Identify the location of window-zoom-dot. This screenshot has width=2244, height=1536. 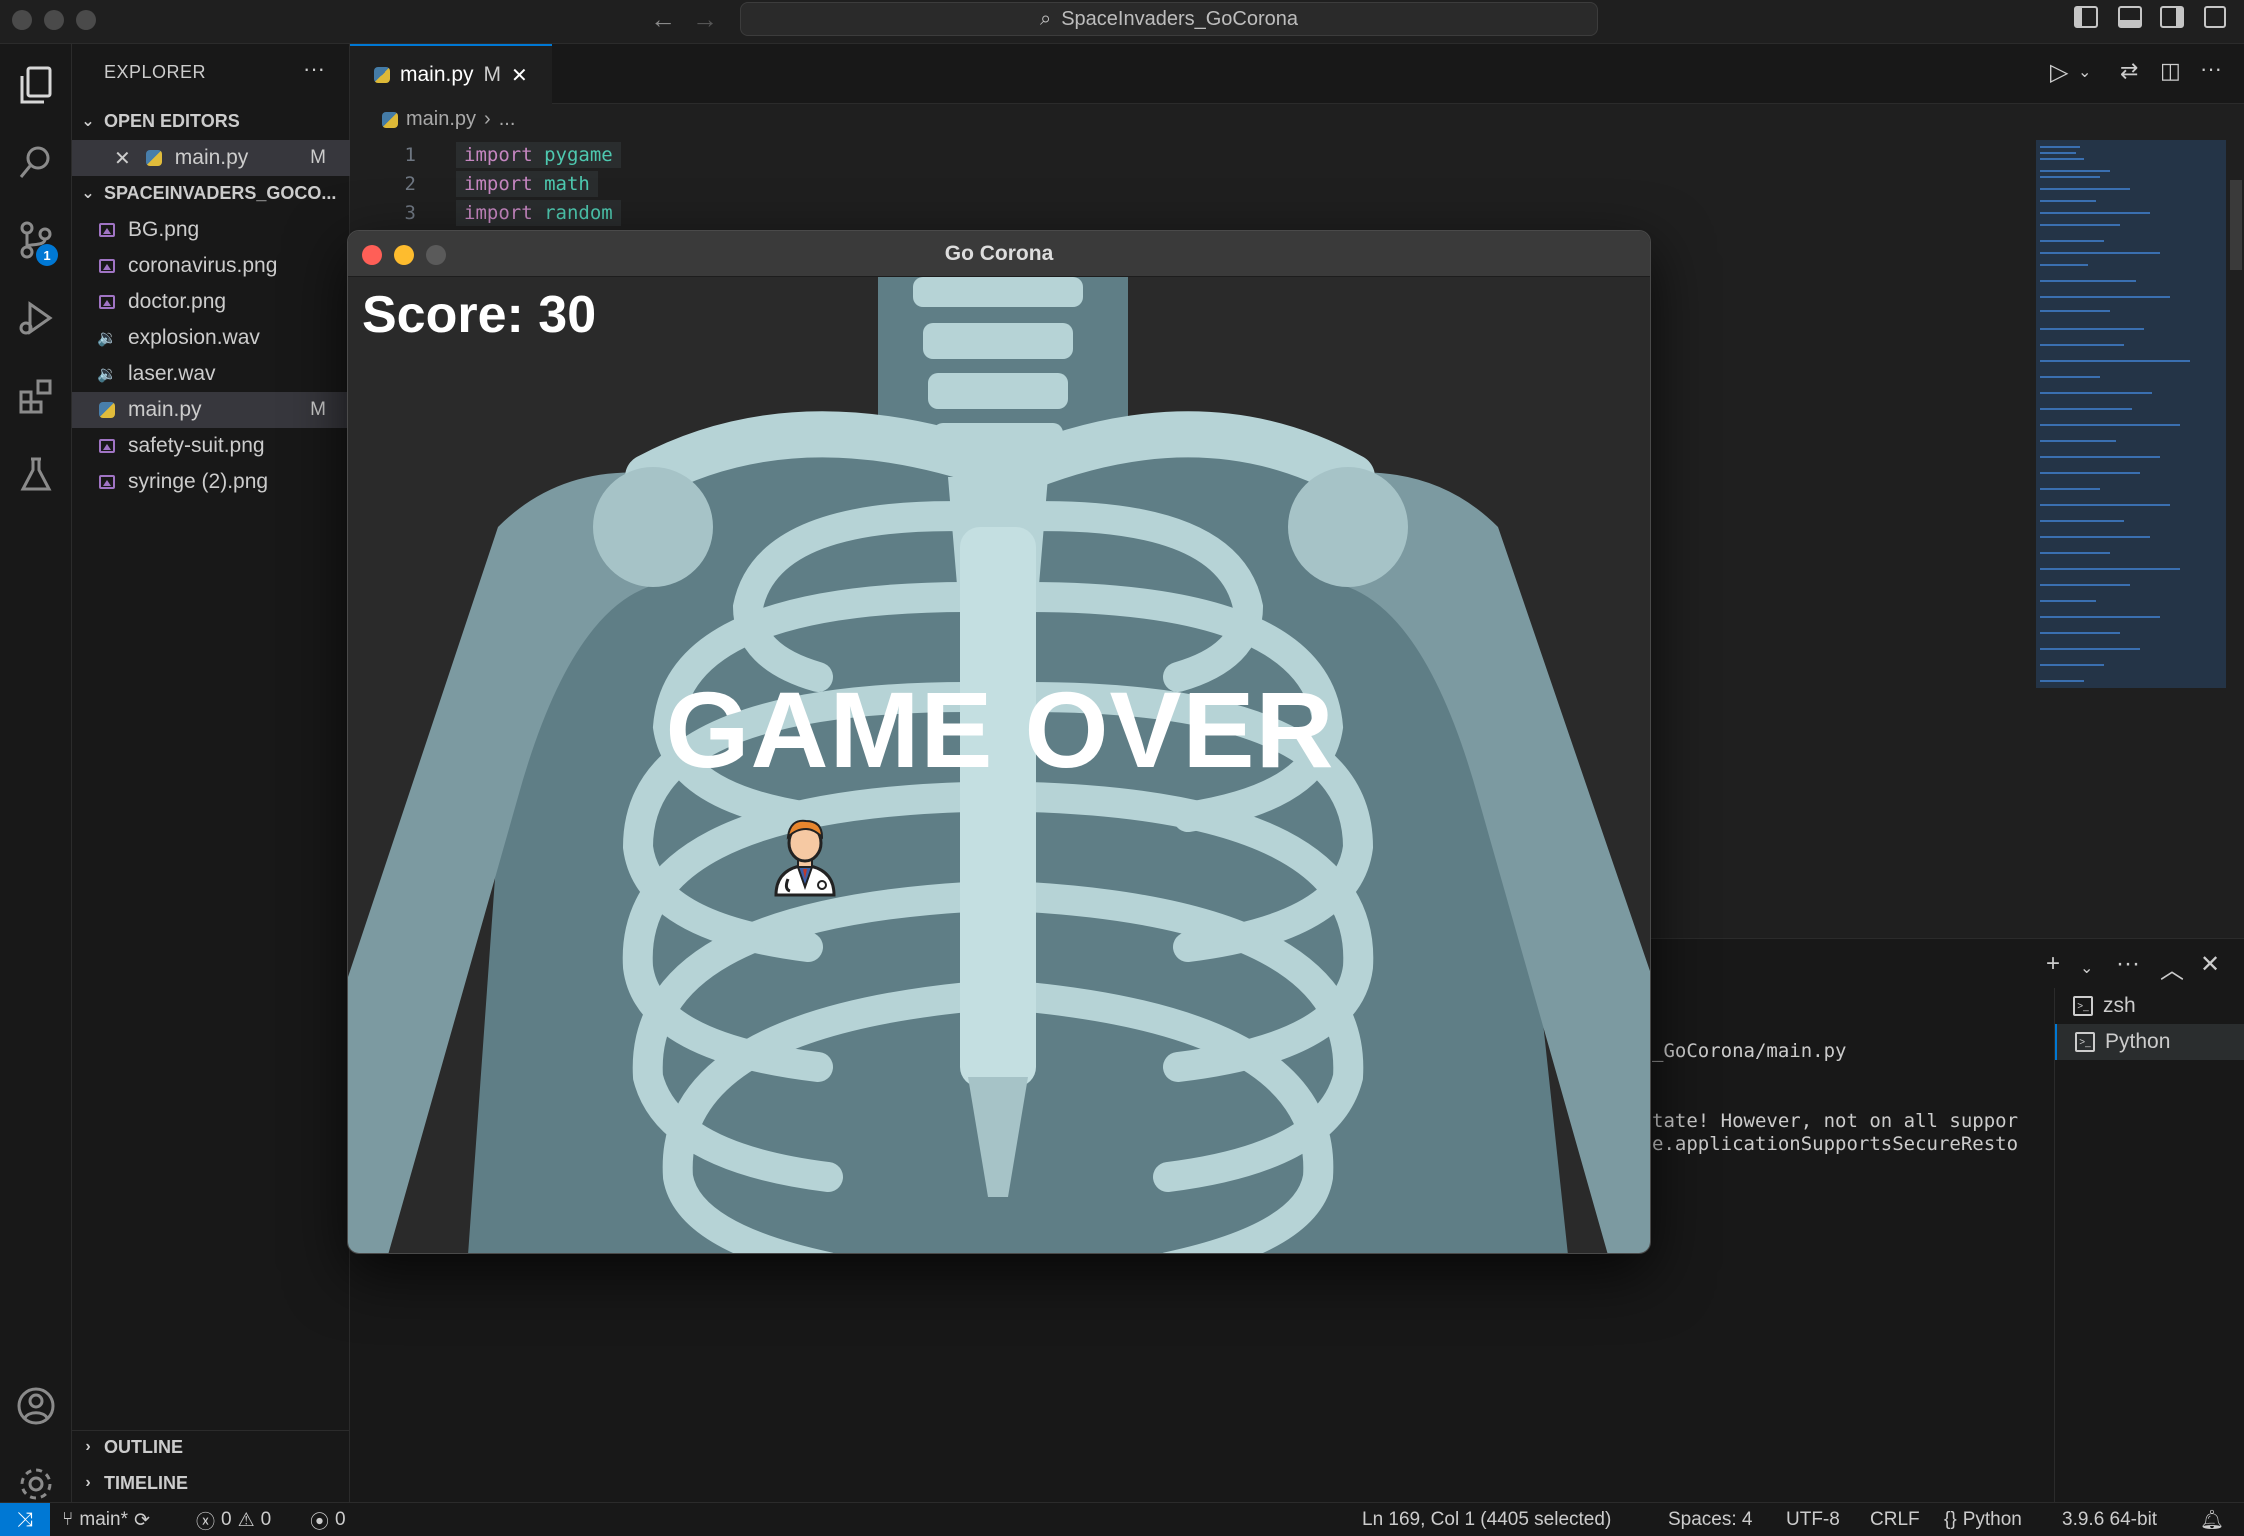
(86, 20).